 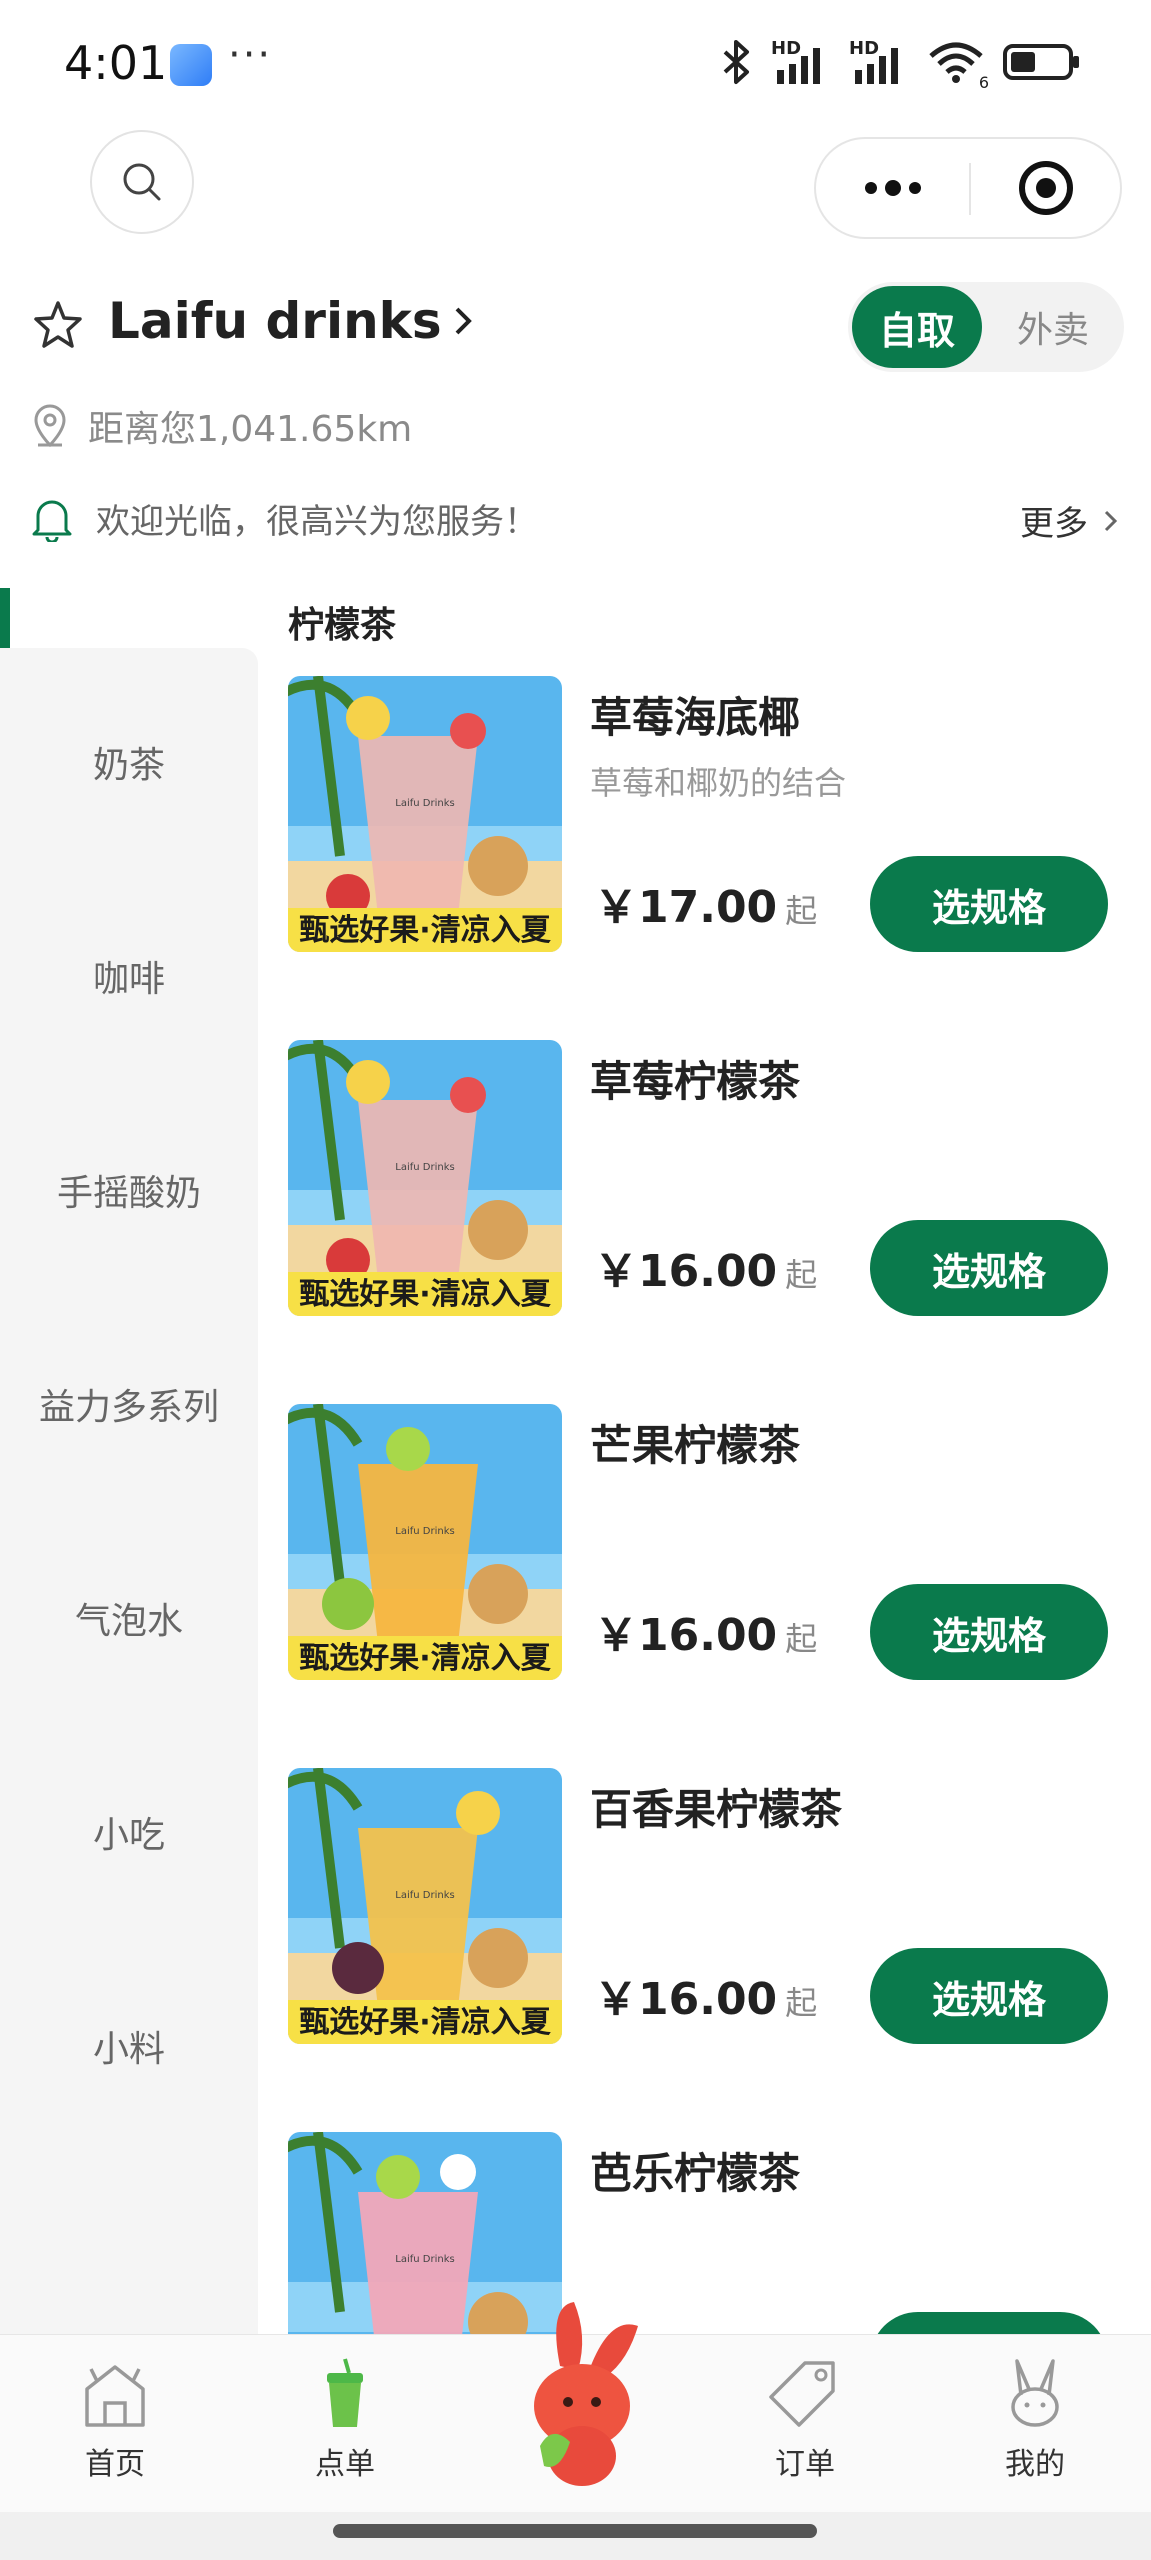 I want to click on product-price: ￥17.00 起, so click(x=705, y=903).